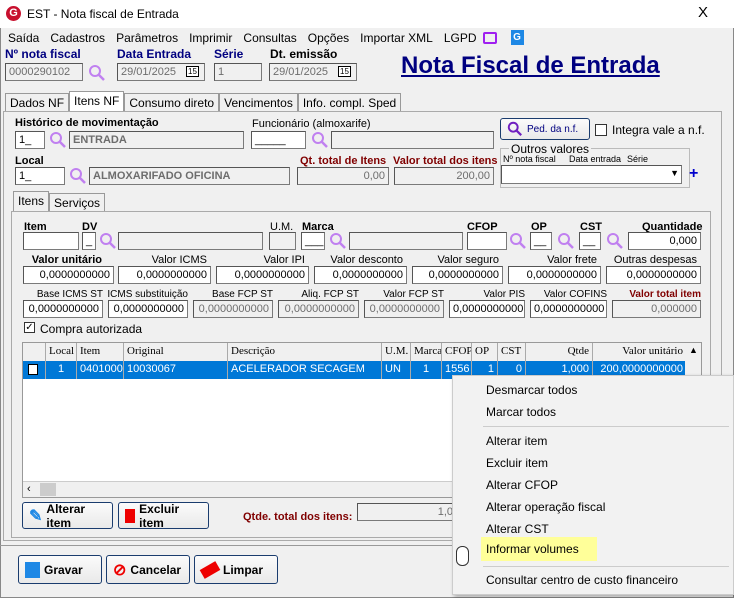 This screenshot has width=734, height=598. What do you see at coordinates (48, 489) in the screenshot?
I see `scroll-thumb` at bounding box center [48, 489].